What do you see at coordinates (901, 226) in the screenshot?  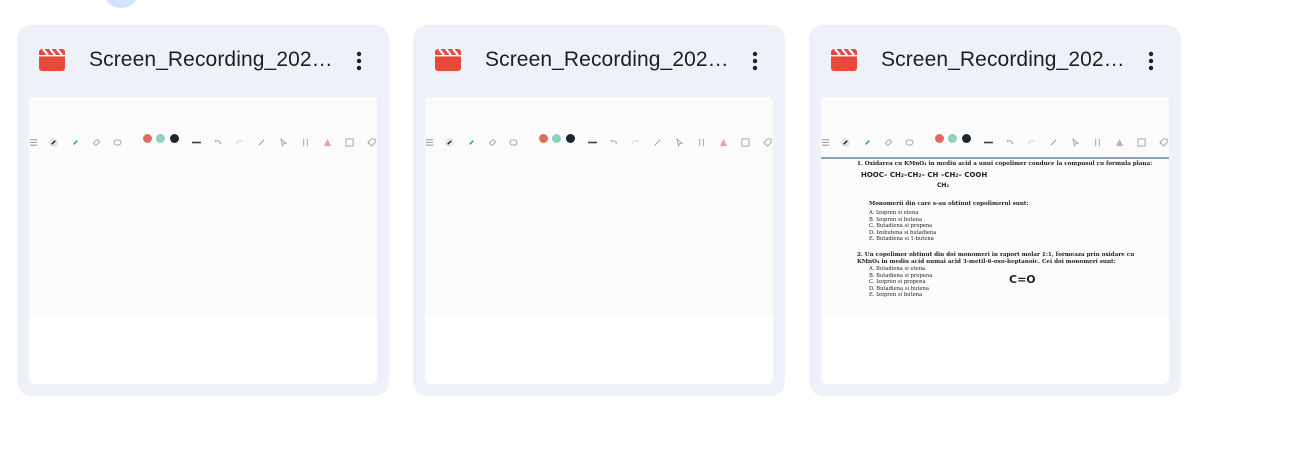 I see `question-1-option: C. Butadiena si propena` at bounding box center [901, 226].